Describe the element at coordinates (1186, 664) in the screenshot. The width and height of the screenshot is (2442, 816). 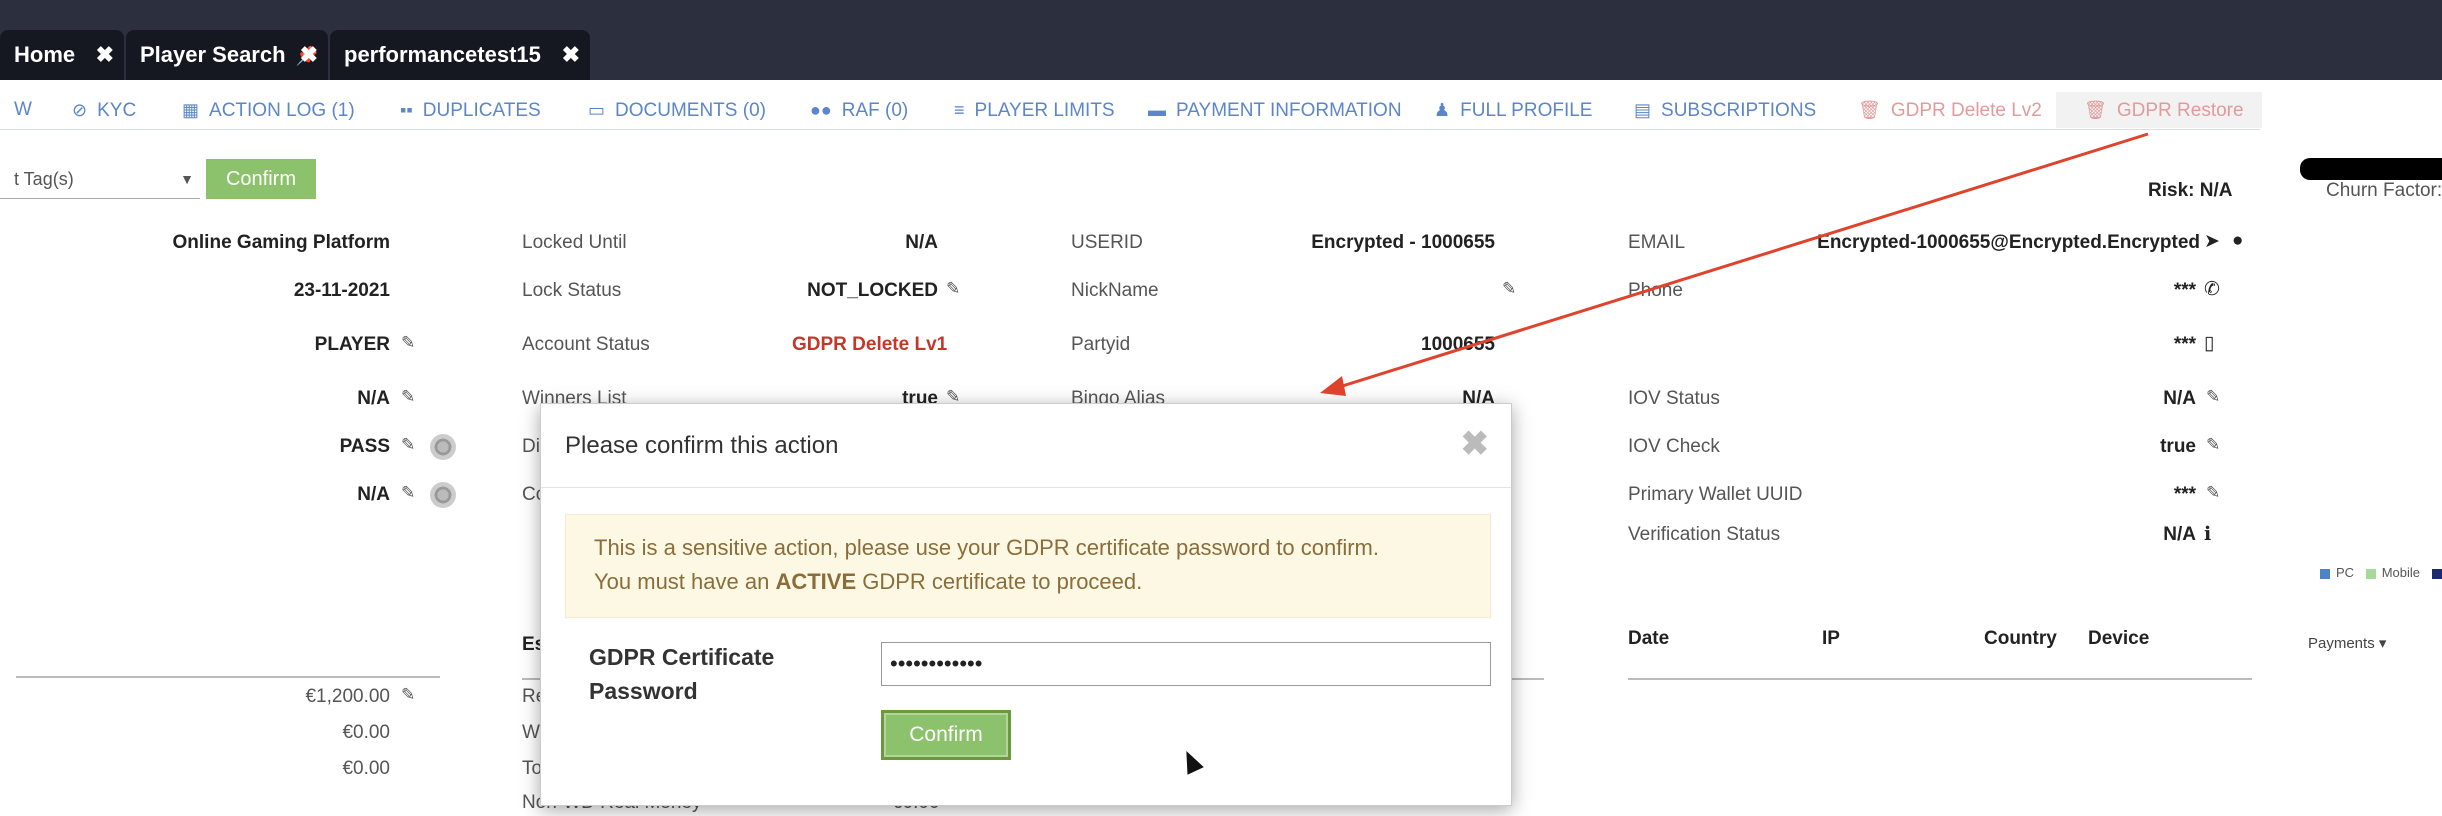
I see `gdpr-password-input` at that location.